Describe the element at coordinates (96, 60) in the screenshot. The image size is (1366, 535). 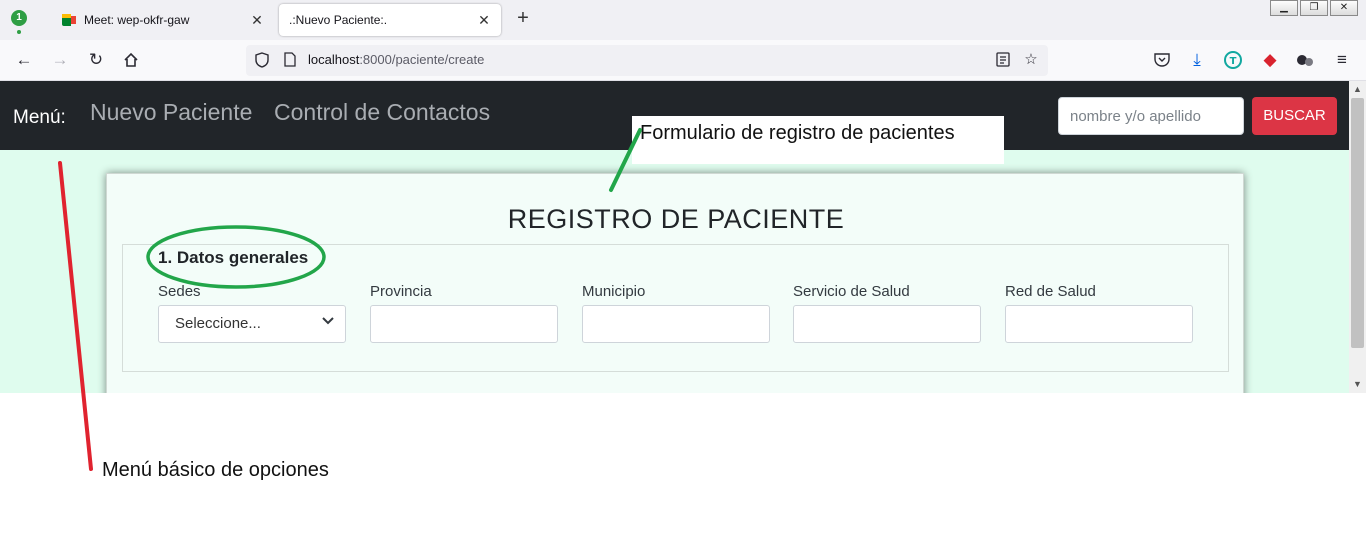
I see `reload-icon: ↻` at that location.